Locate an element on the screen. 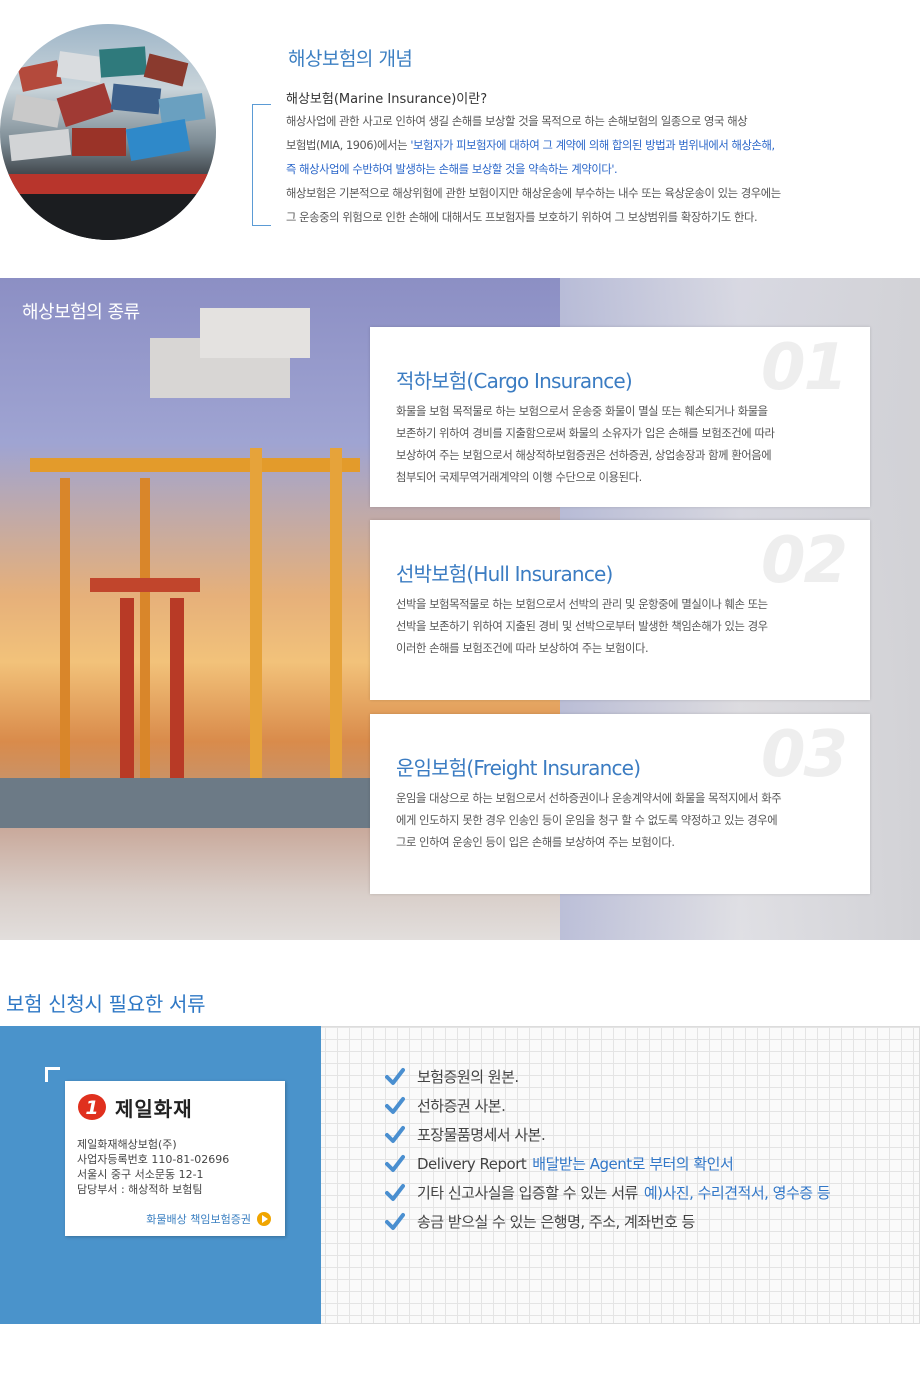 The width and height of the screenshot is (920, 1400). list-item-text: 포장물품명세서 사본. is located at coordinates (481, 1135).